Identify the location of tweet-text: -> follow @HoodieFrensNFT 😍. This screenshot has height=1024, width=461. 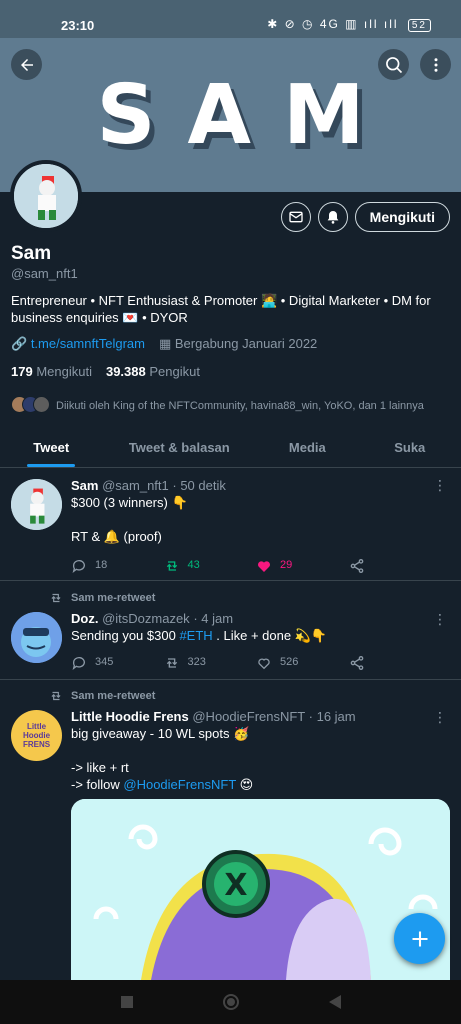
(256, 784).